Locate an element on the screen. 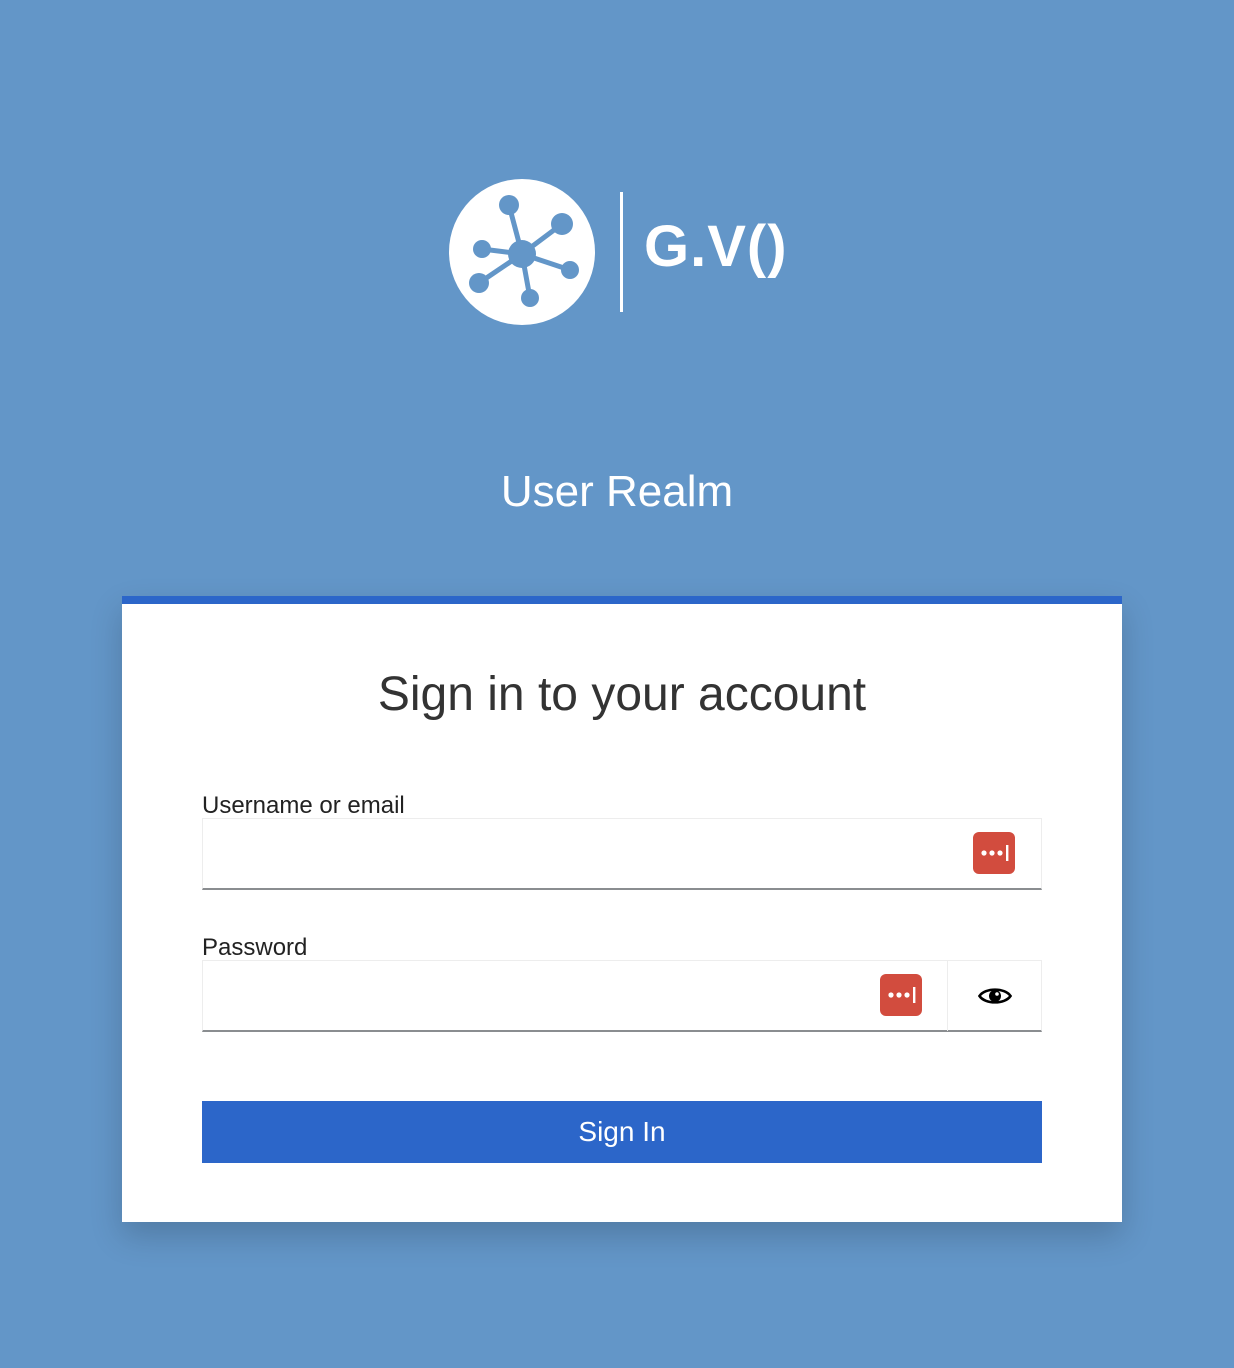 The height and width of the screenshot is (1368, 1234). logo-text: G.V() is located at coordinates (716, 246).